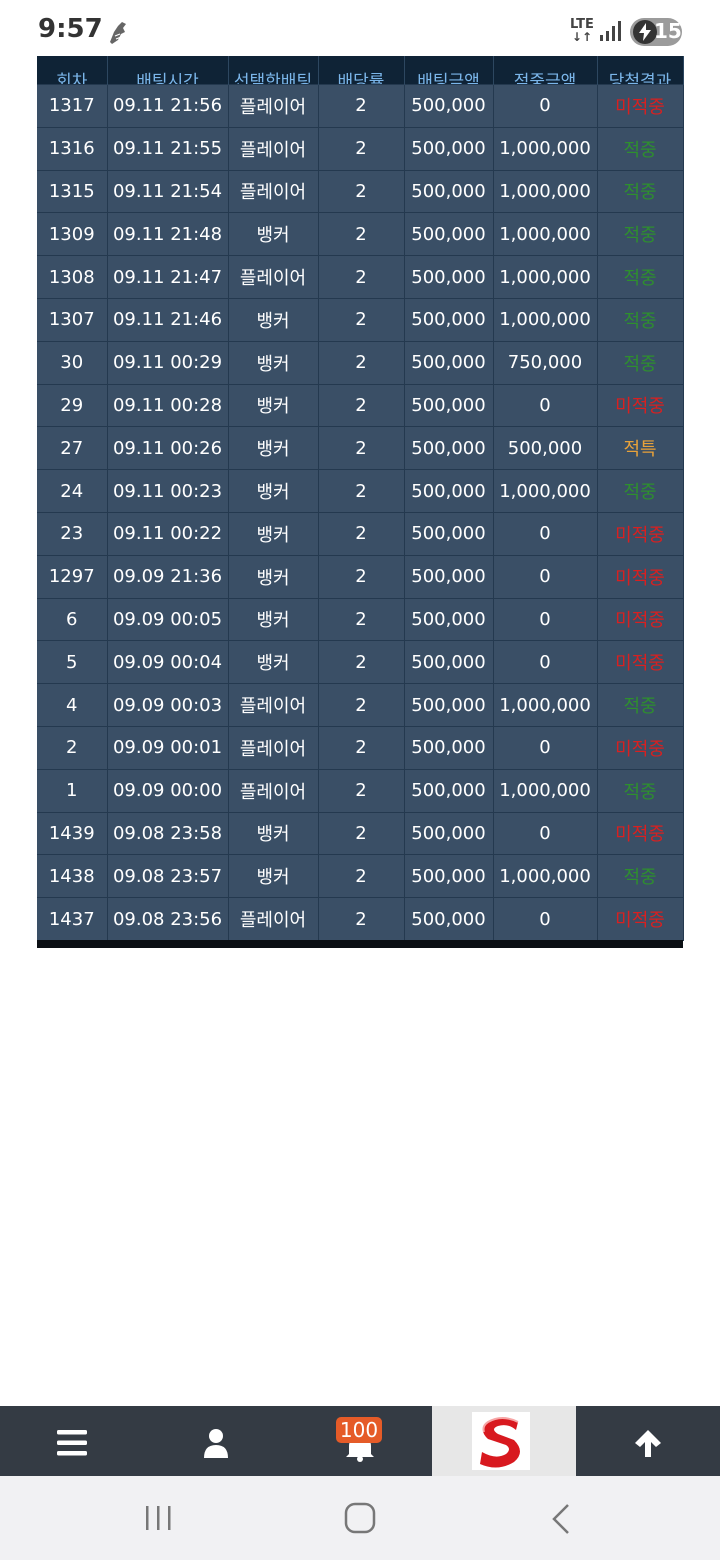  What do you see at coordinates (360, 662) in the screenshot?
I see `table-row: 5 09.09 00:04 뱅커 2 500,000 0 미적중` at bounding box center [360, 662].